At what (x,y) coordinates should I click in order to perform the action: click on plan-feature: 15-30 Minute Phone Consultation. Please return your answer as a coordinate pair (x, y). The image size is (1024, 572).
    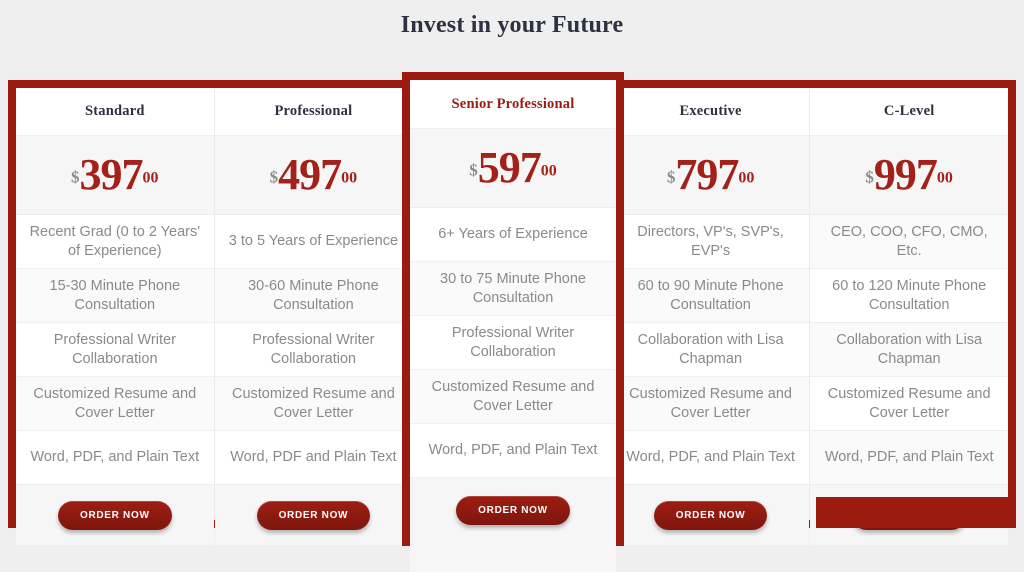
    Looking at the image, I should click on (115, 296).